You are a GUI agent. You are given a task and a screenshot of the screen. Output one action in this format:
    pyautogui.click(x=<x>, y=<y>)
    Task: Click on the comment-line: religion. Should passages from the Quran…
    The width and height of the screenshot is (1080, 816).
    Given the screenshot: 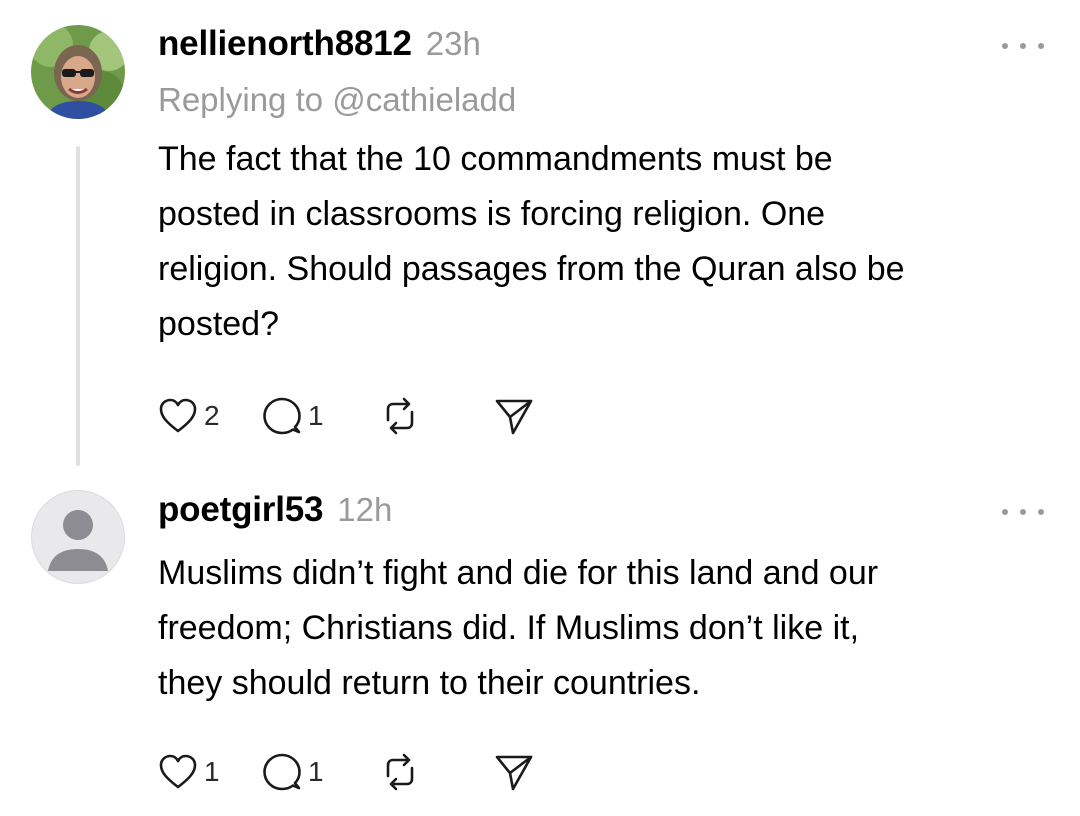 What is the action you would take?
    pyautogui.click(x=531, y=269)
    